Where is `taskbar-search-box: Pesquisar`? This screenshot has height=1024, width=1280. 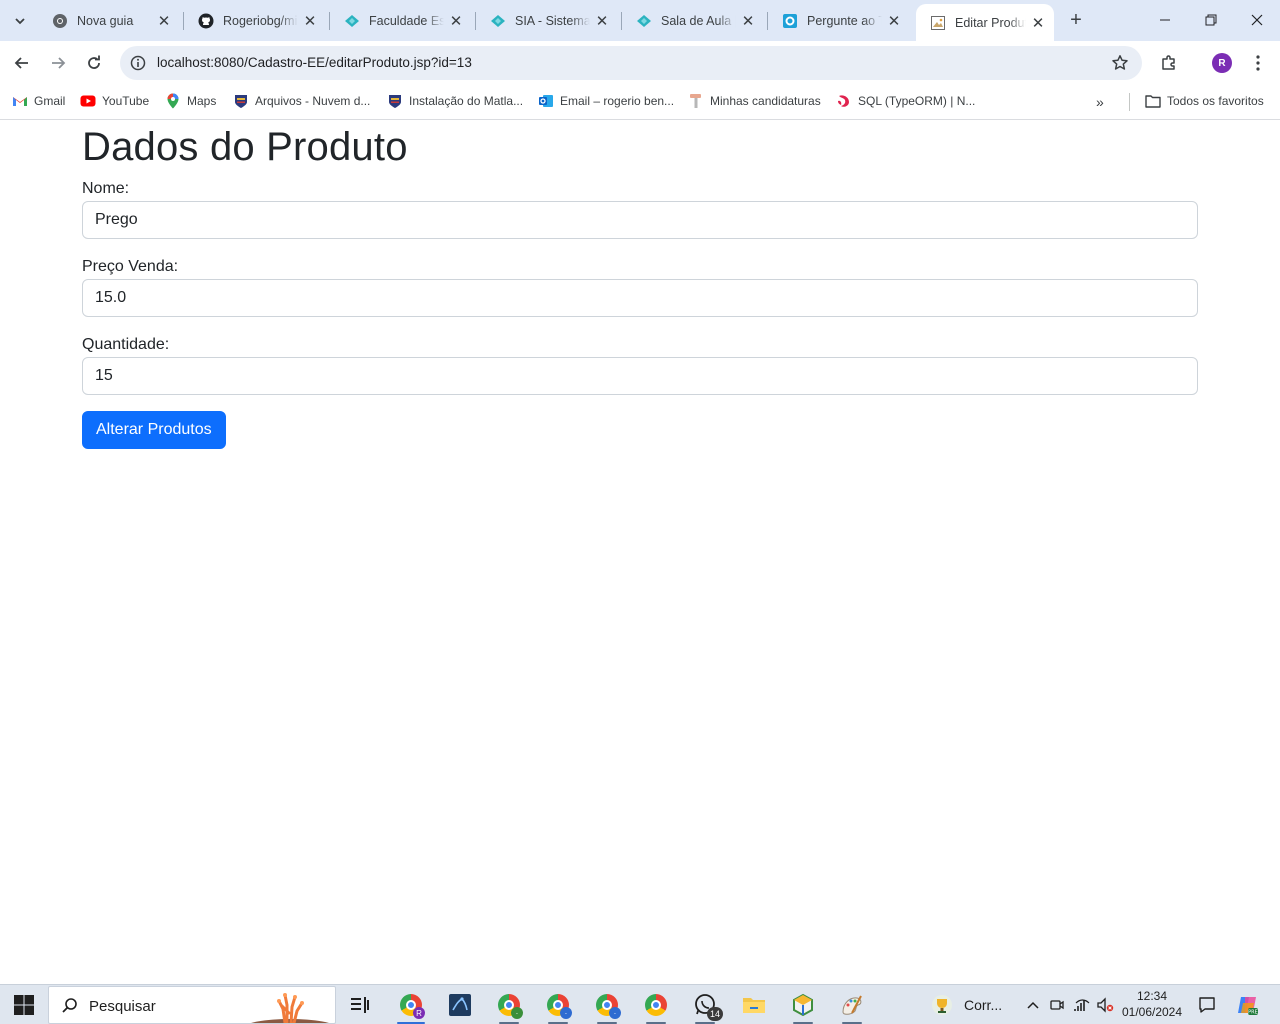 taskbar-search-box: Pesquisar is located at coordinates (192, 1005).